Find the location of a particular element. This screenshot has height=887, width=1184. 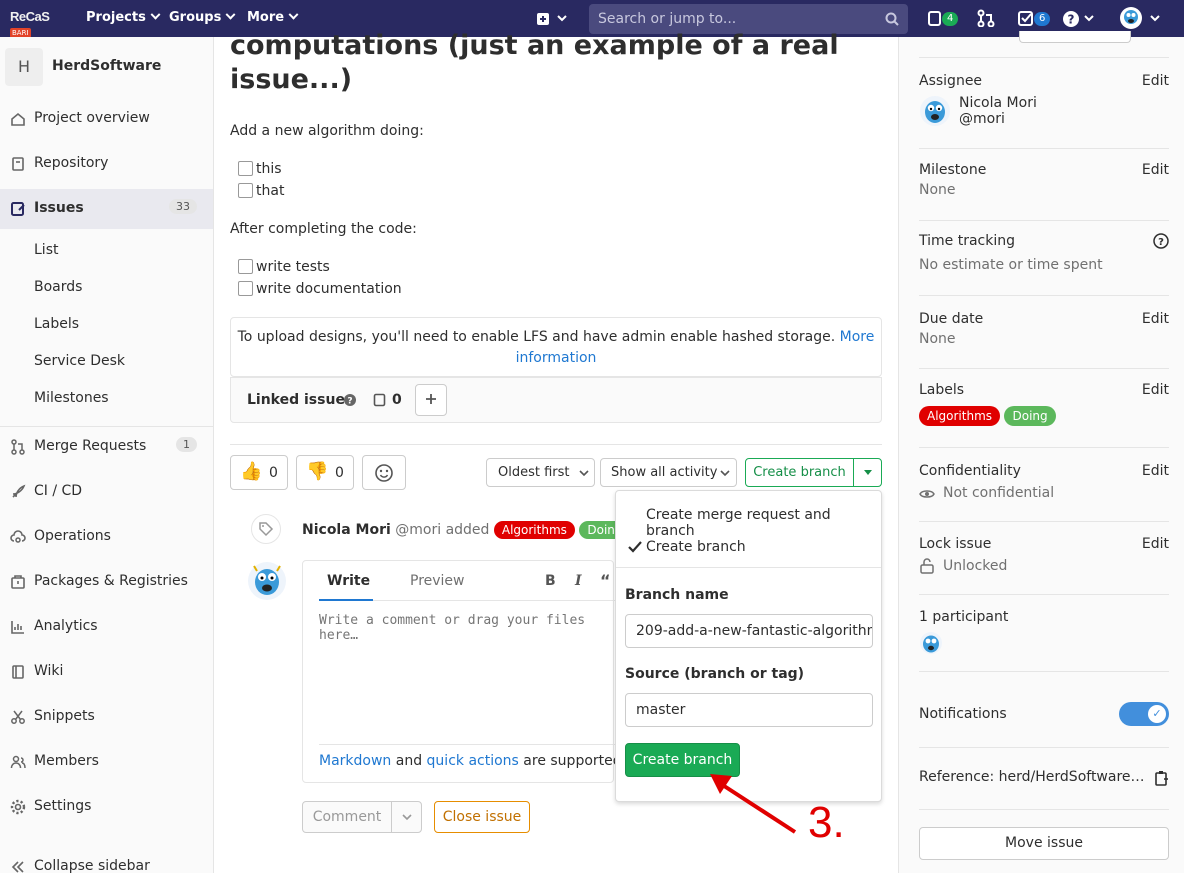

todo-check-icon is located at coordinates (1025, 18).